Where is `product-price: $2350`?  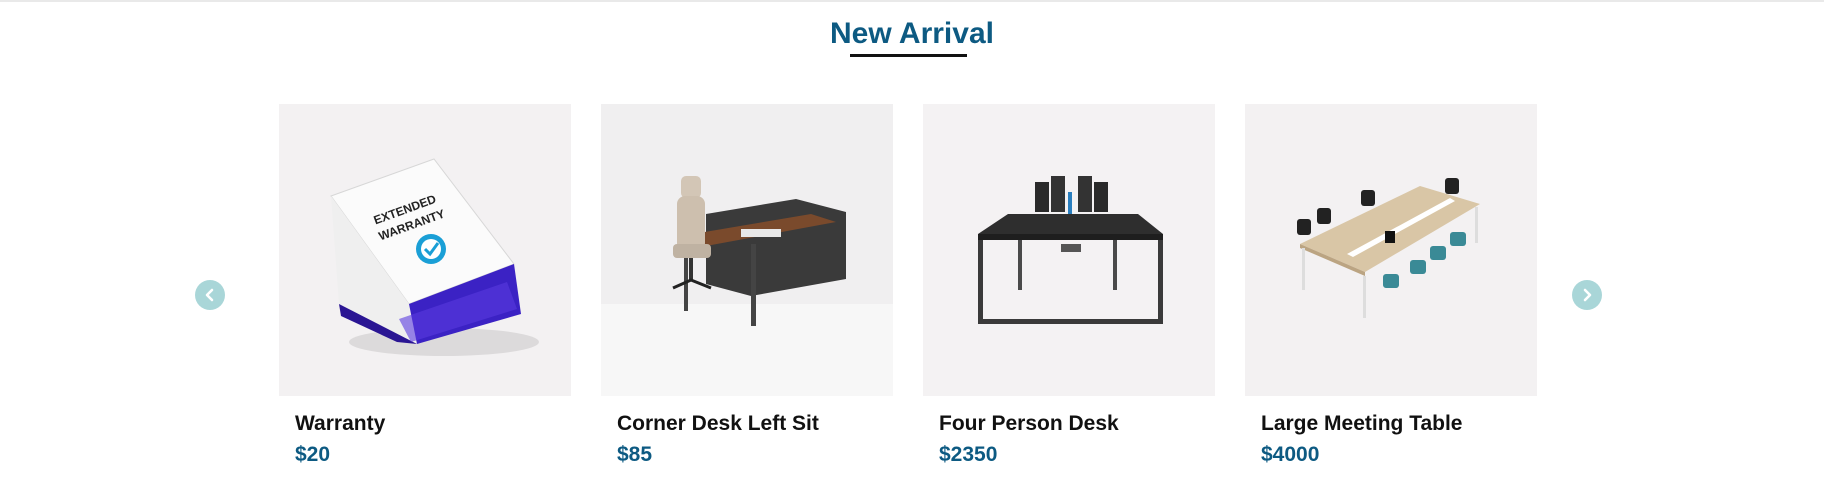 product-price: $2350 is located at coordinates (968, 454).